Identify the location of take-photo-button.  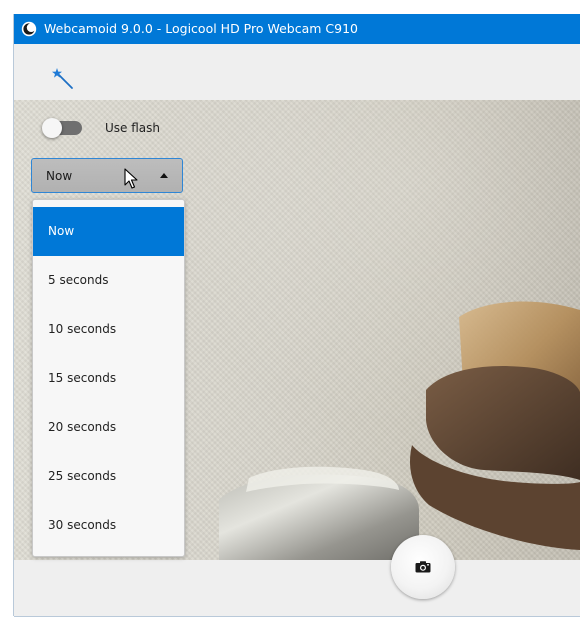
(423, 567).